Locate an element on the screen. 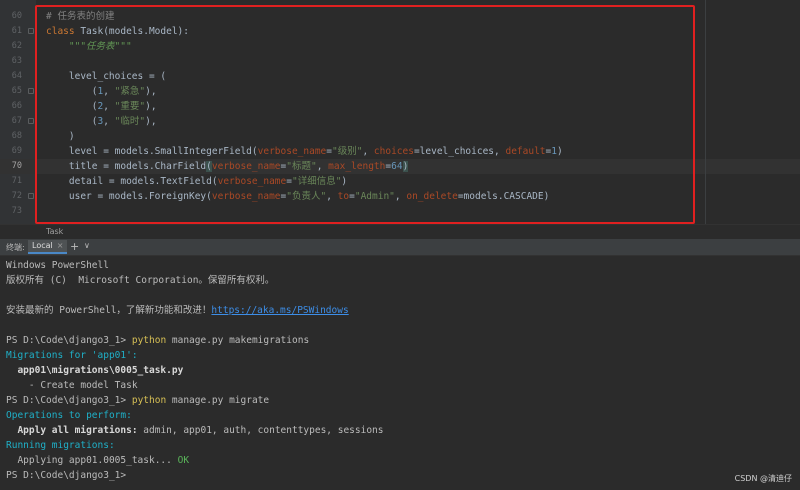 The image size is (800, 490). tab-local-label: Local is located at coordinates (42, 245).